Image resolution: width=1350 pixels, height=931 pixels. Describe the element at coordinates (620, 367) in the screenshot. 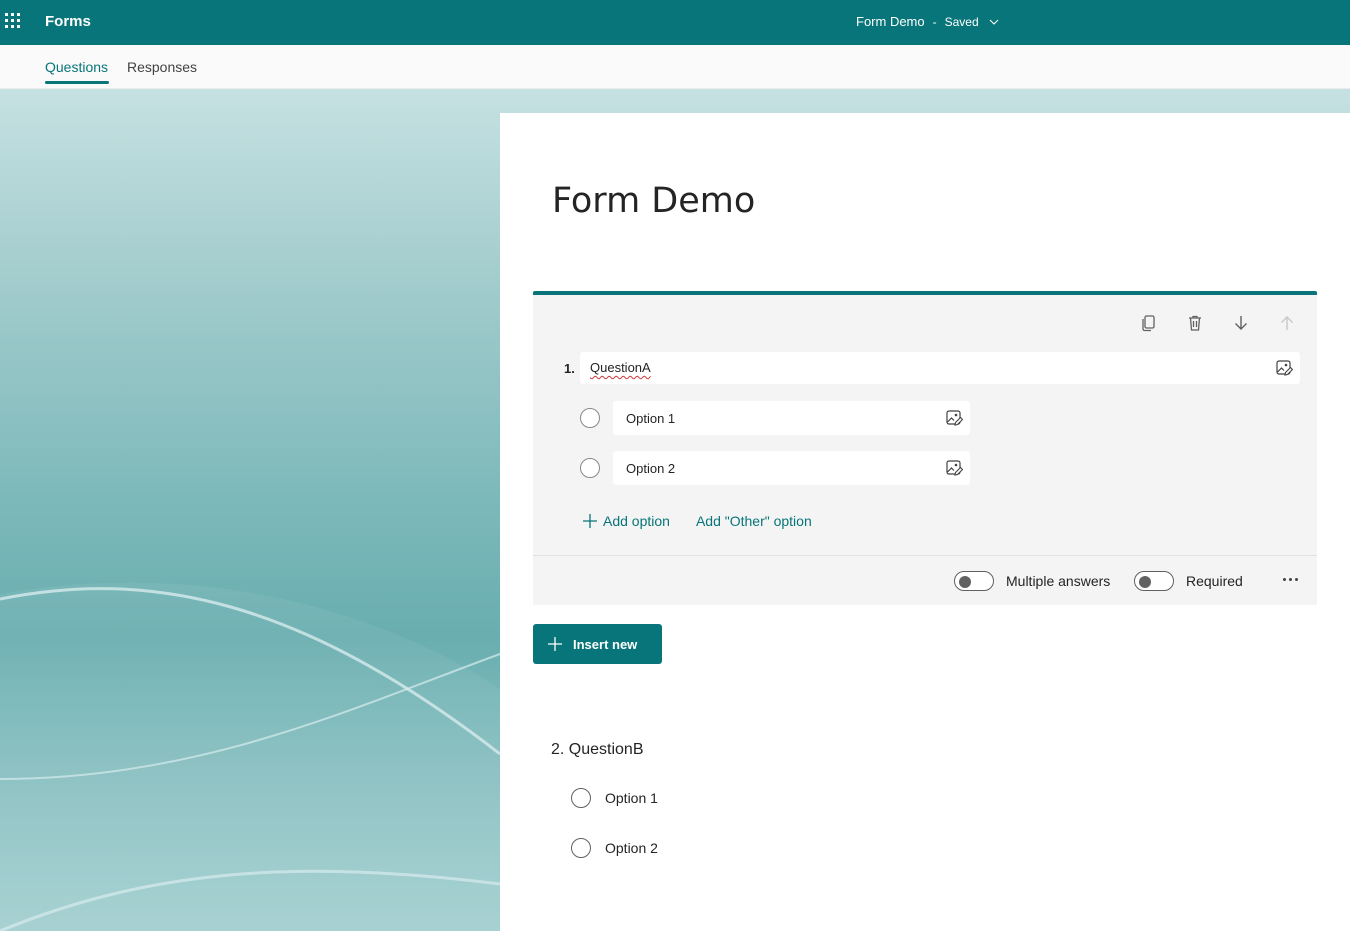

I see `question-title-text: QuestionA` at that location.